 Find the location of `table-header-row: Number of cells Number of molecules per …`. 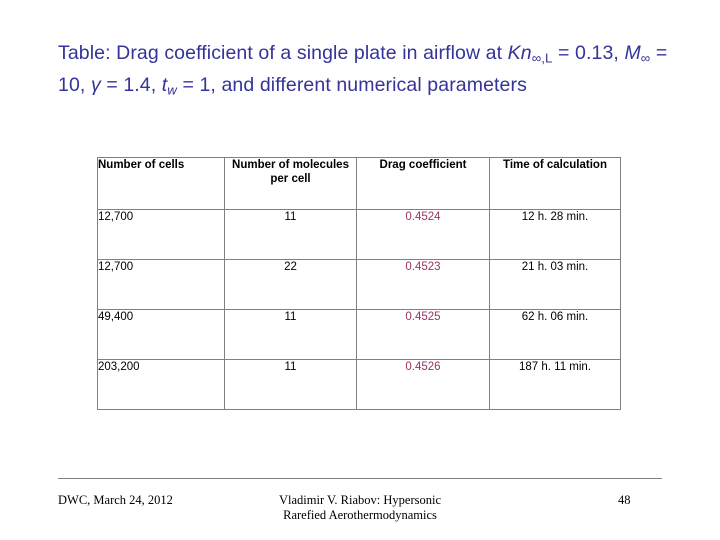

table-header-row: Number of cells Number of molecules per … is located at coordinates (359, 183).